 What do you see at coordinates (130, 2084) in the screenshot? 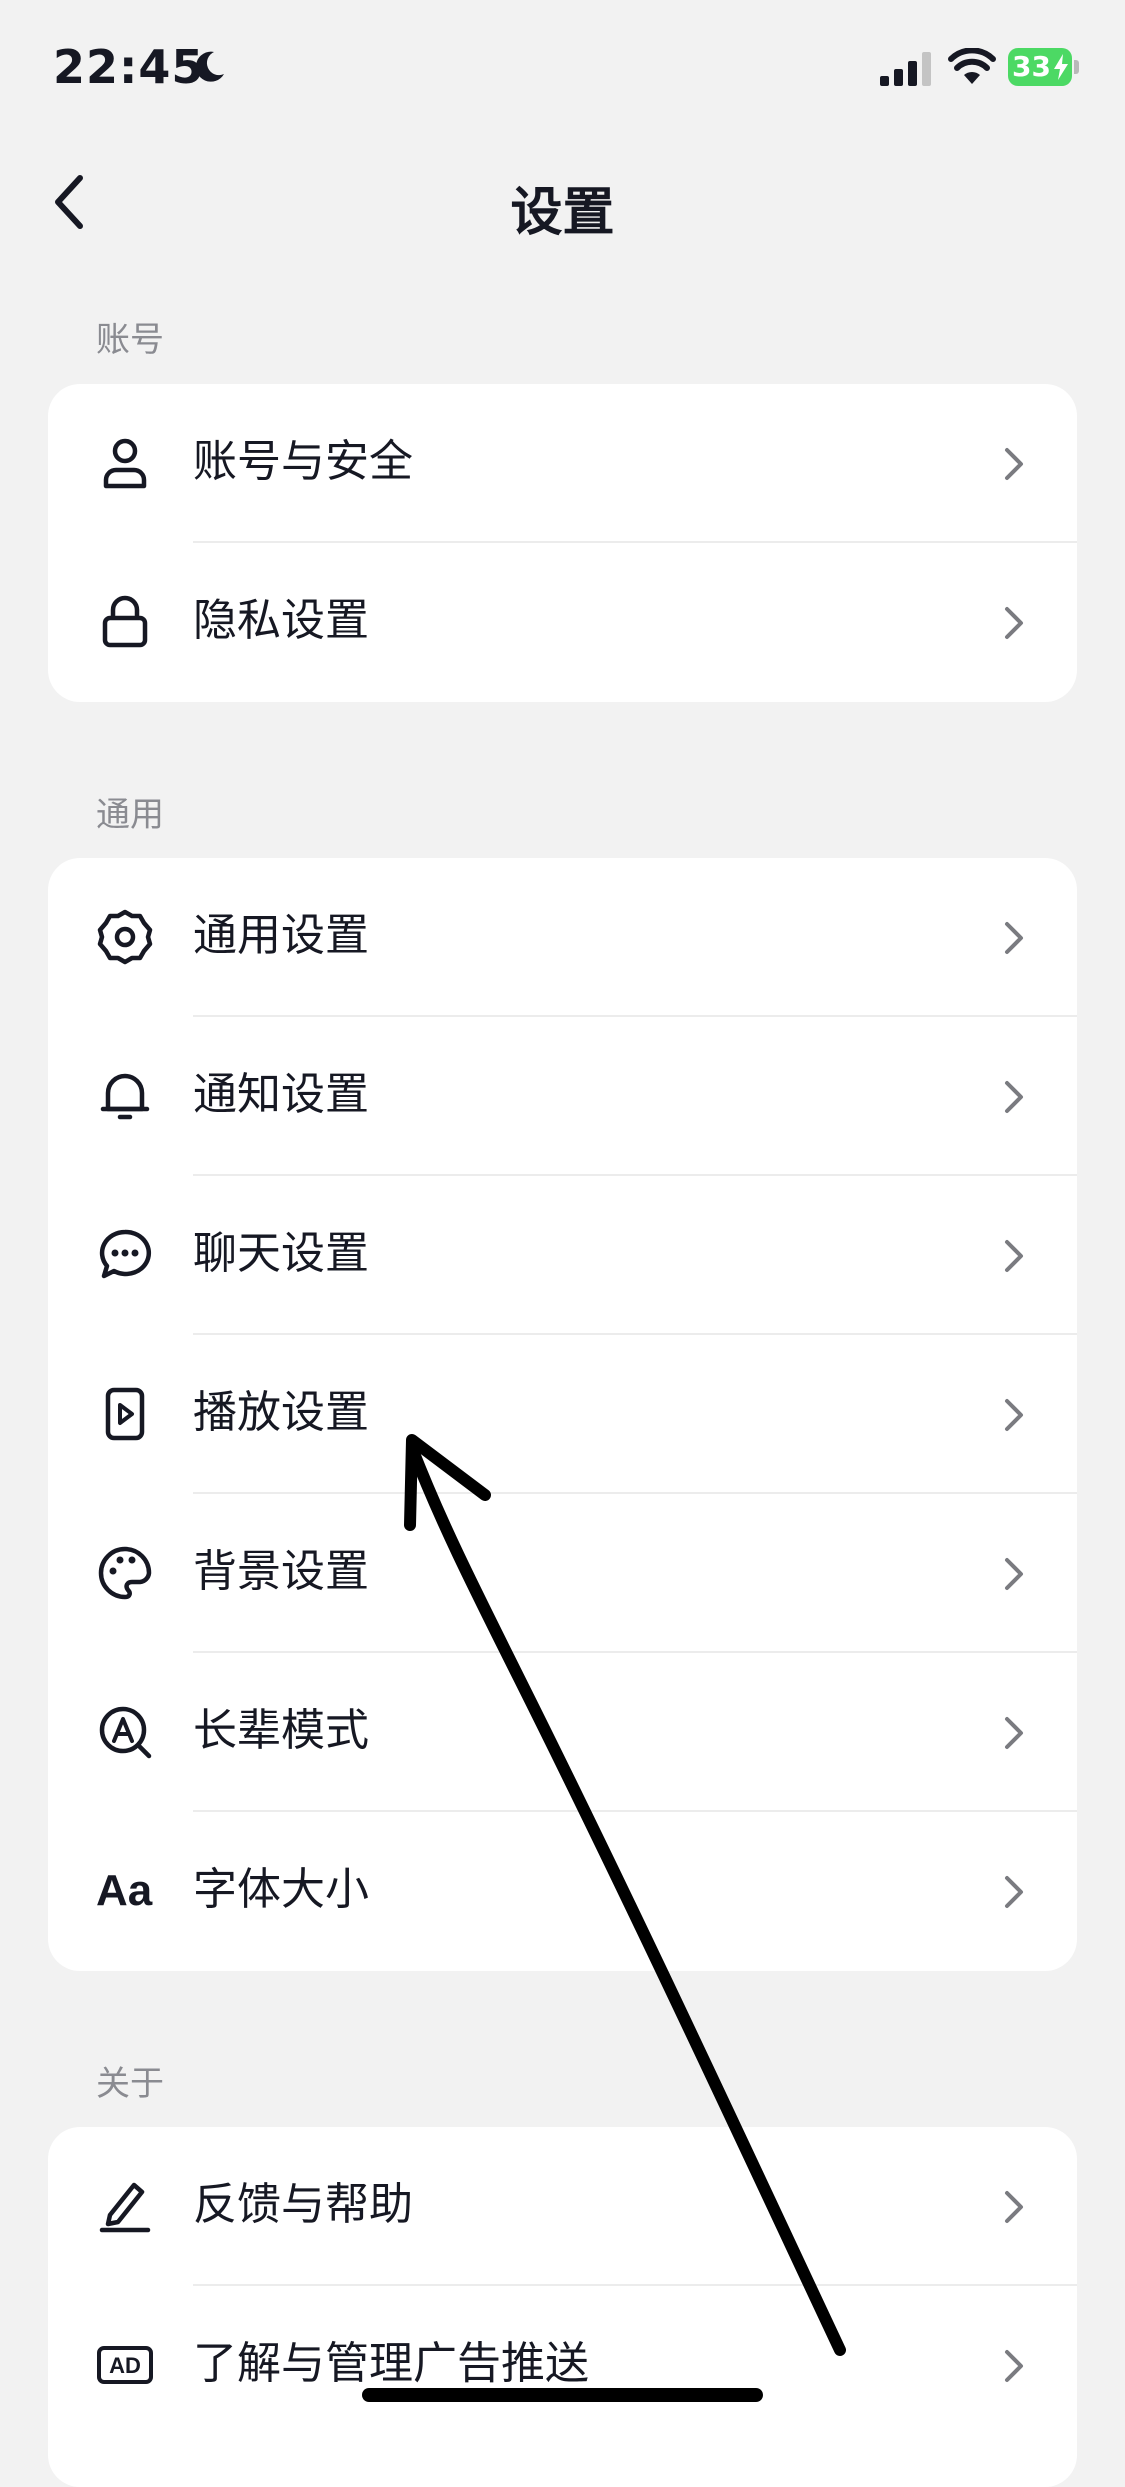
I see `section-header-about: 关于` at bounding box center [130, 2084].